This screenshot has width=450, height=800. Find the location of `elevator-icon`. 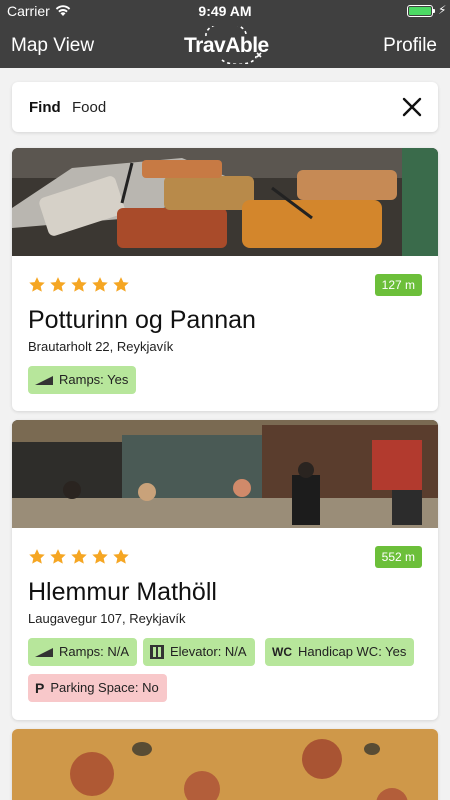

elevator-icon is located at coordinates (157, 652).